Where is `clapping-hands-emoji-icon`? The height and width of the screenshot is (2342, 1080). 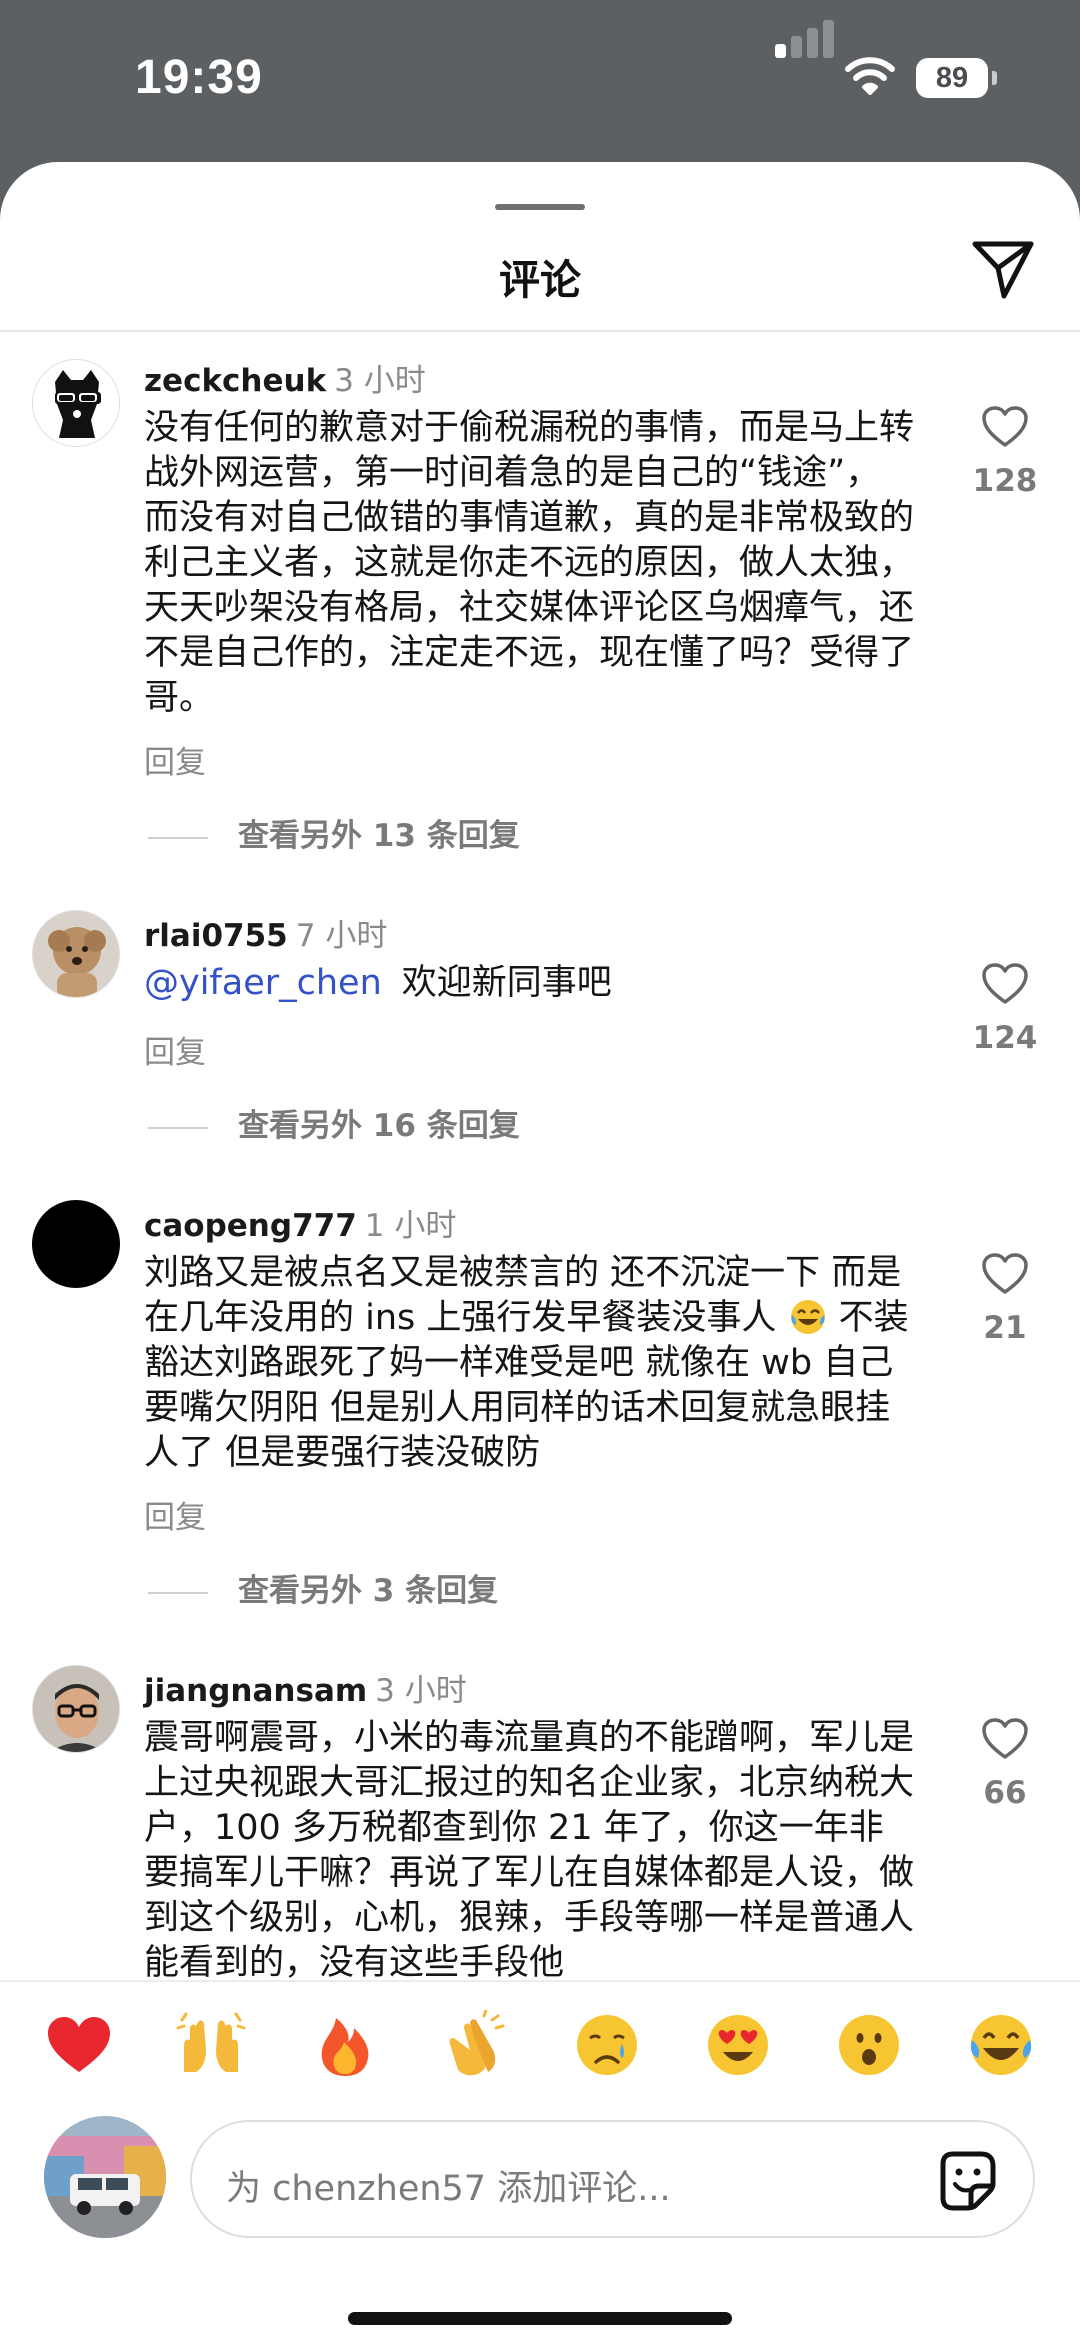 clapping-hands-emoji-icon is located at coordinates (475, 2045).